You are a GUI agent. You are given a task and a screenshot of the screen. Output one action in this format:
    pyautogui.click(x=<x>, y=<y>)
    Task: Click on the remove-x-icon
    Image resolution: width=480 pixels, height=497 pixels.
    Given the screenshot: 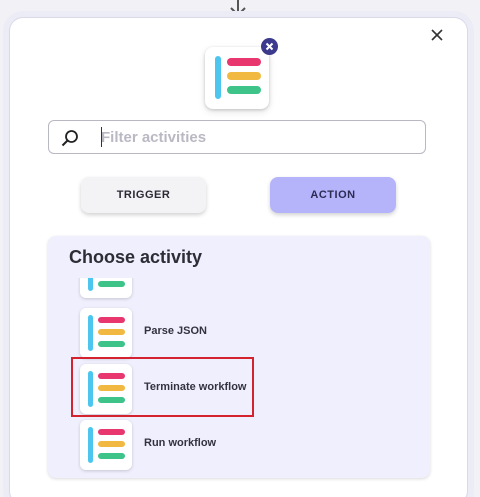 What is the action you would take?
    pyautogui.click(x=269, y=46)
    